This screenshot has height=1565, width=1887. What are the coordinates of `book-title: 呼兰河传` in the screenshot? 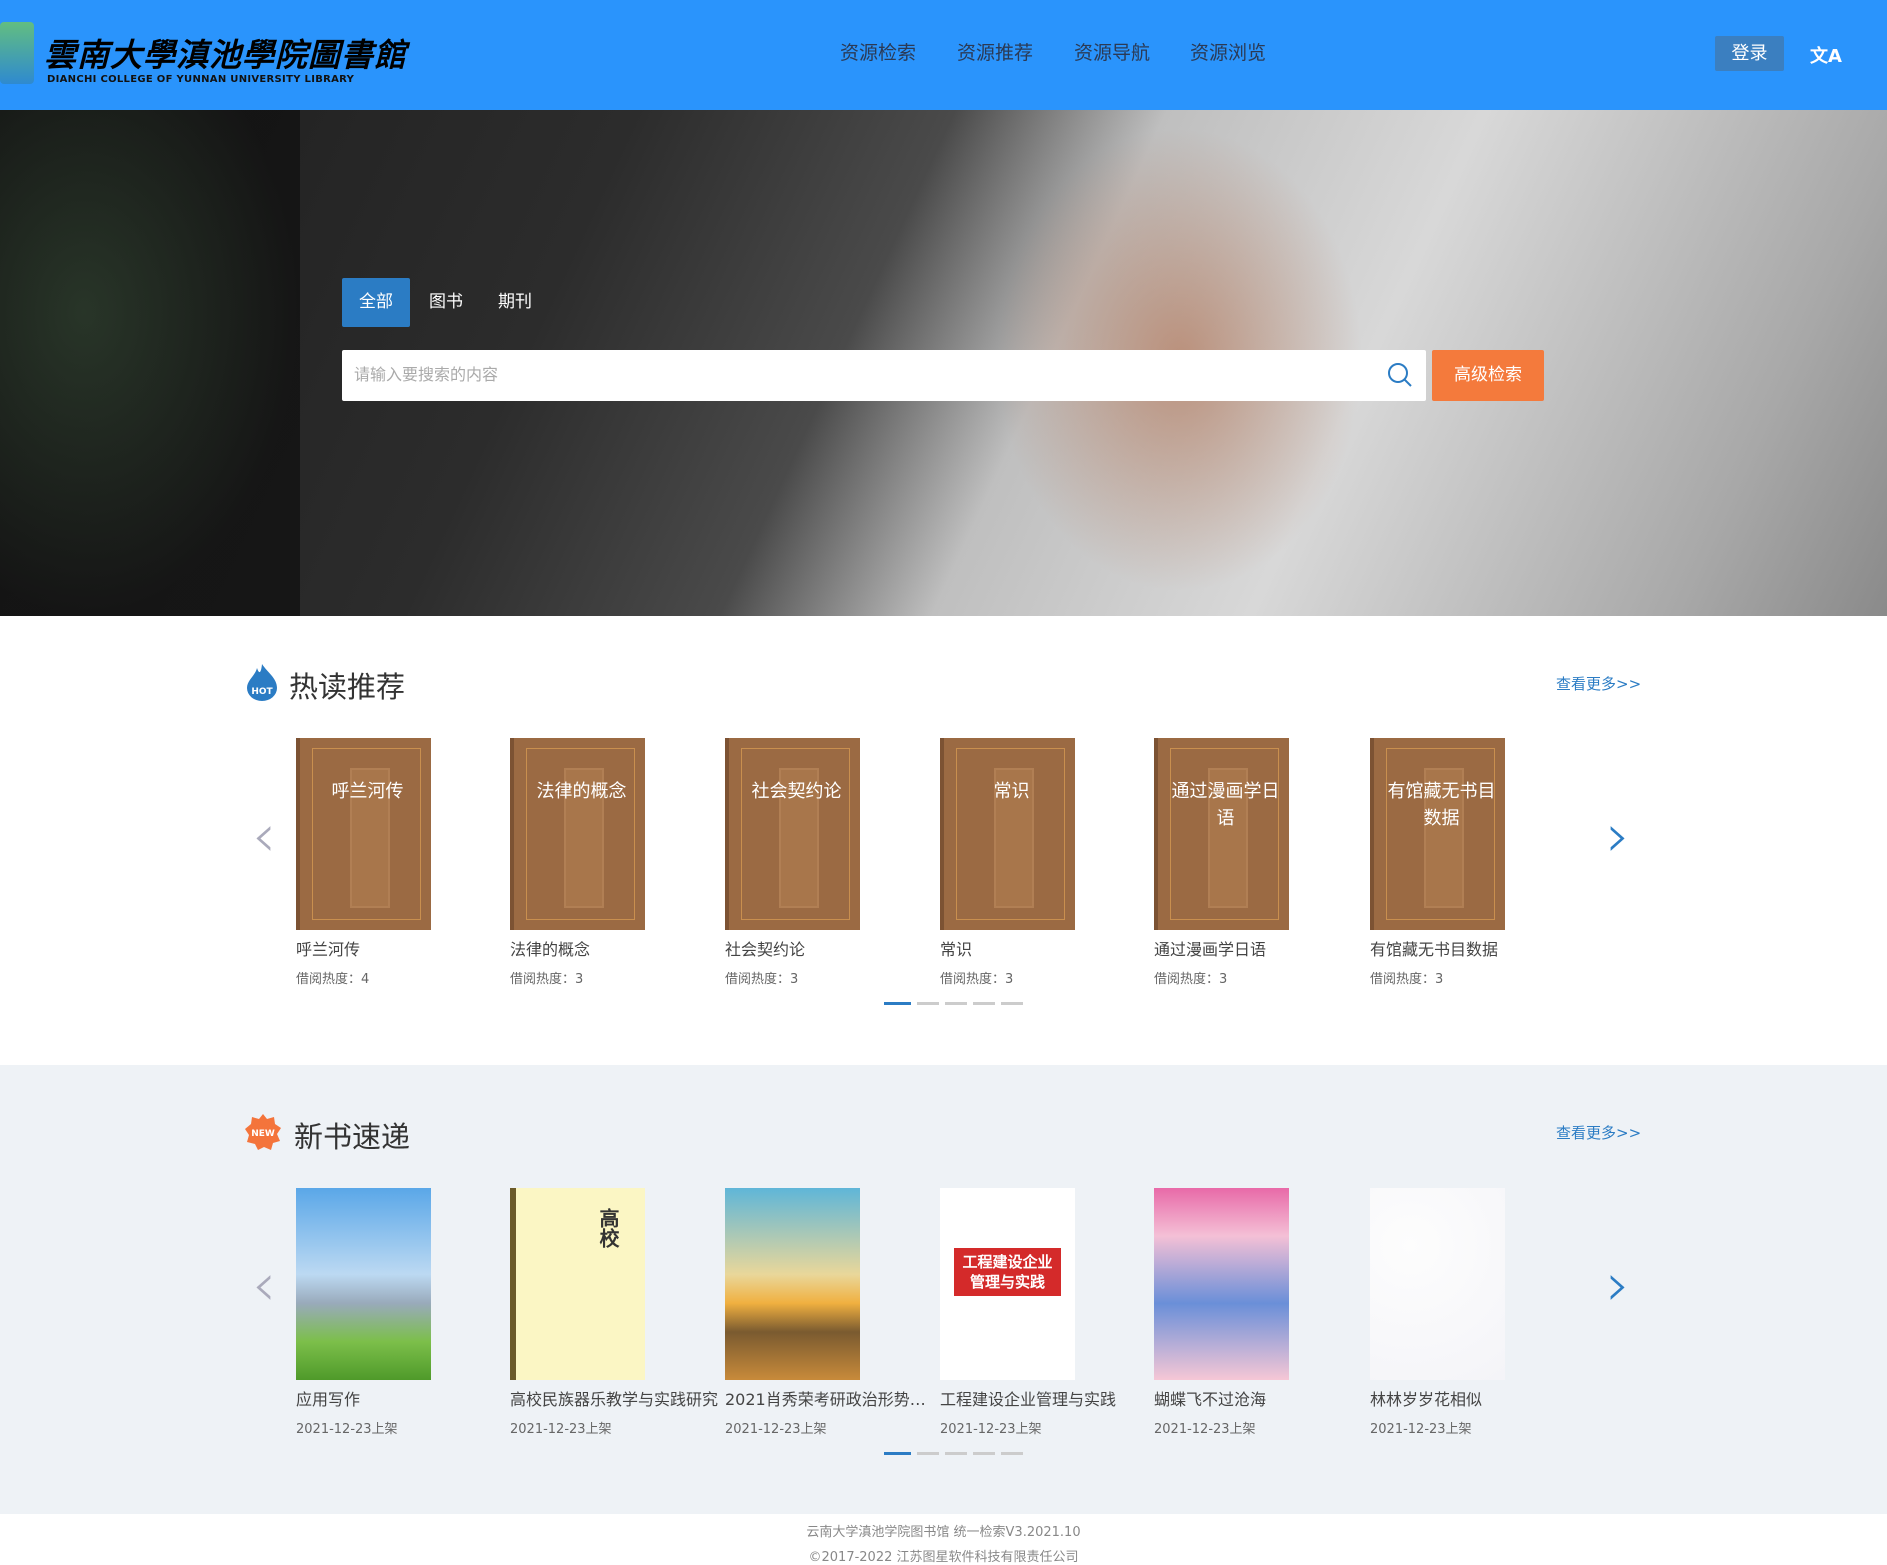 It's located at (401, 948).